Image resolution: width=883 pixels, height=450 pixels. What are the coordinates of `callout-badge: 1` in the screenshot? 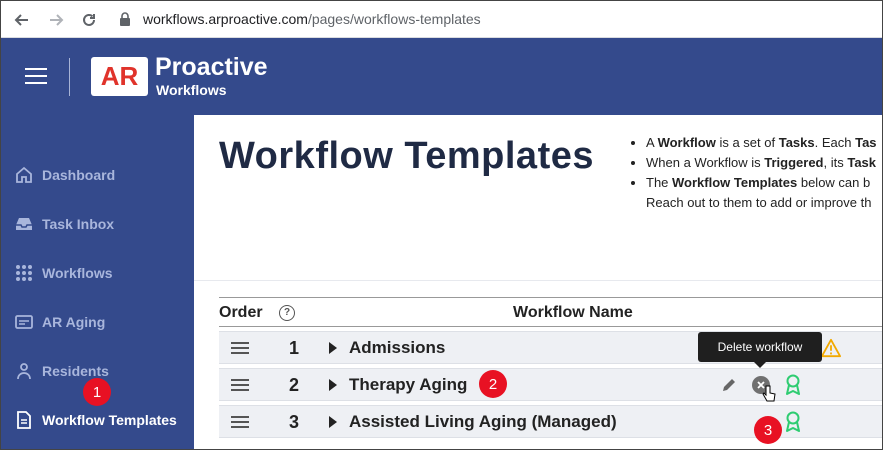 It's located at (97, 392).